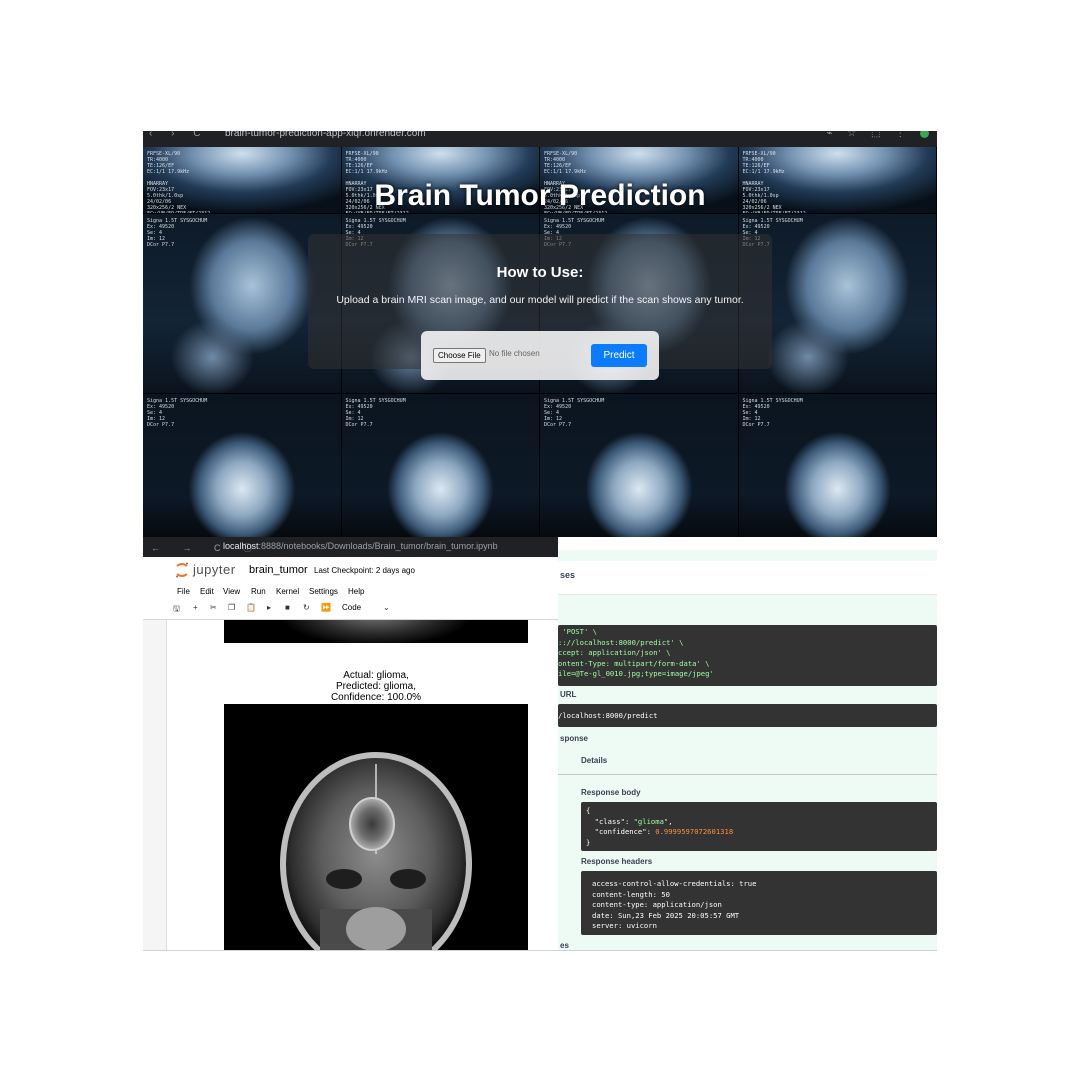 The width and height of the screenshot is (1080, 1080). I want to click on plus-icon: +, so click(195, 607).